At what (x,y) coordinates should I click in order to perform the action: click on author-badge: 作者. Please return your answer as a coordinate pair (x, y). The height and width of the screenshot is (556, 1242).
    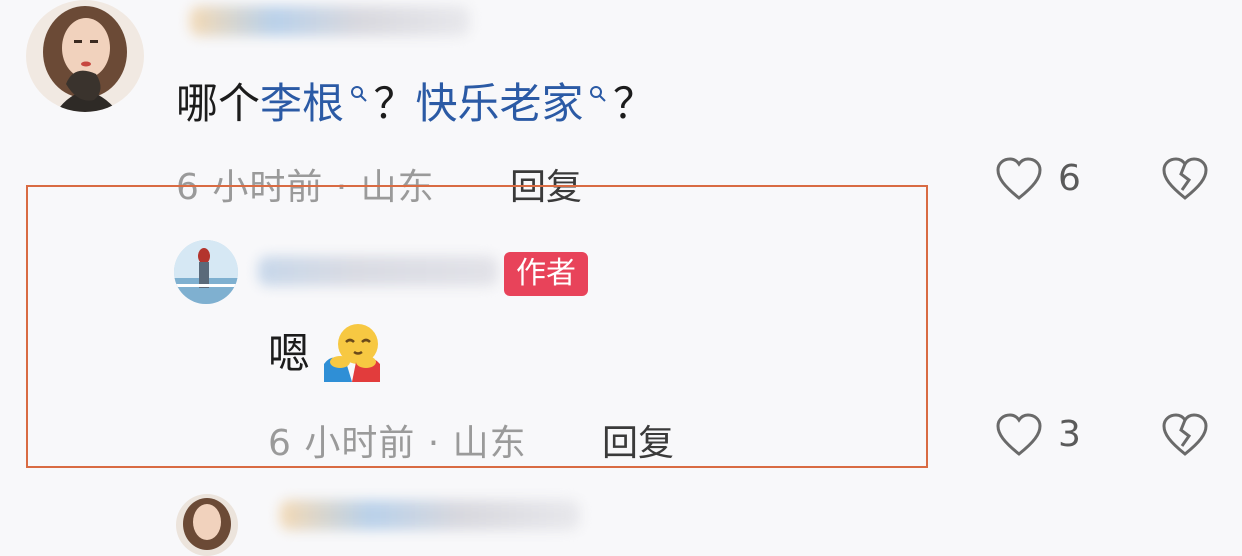
    Looking at the image, I should click on (546, 274).